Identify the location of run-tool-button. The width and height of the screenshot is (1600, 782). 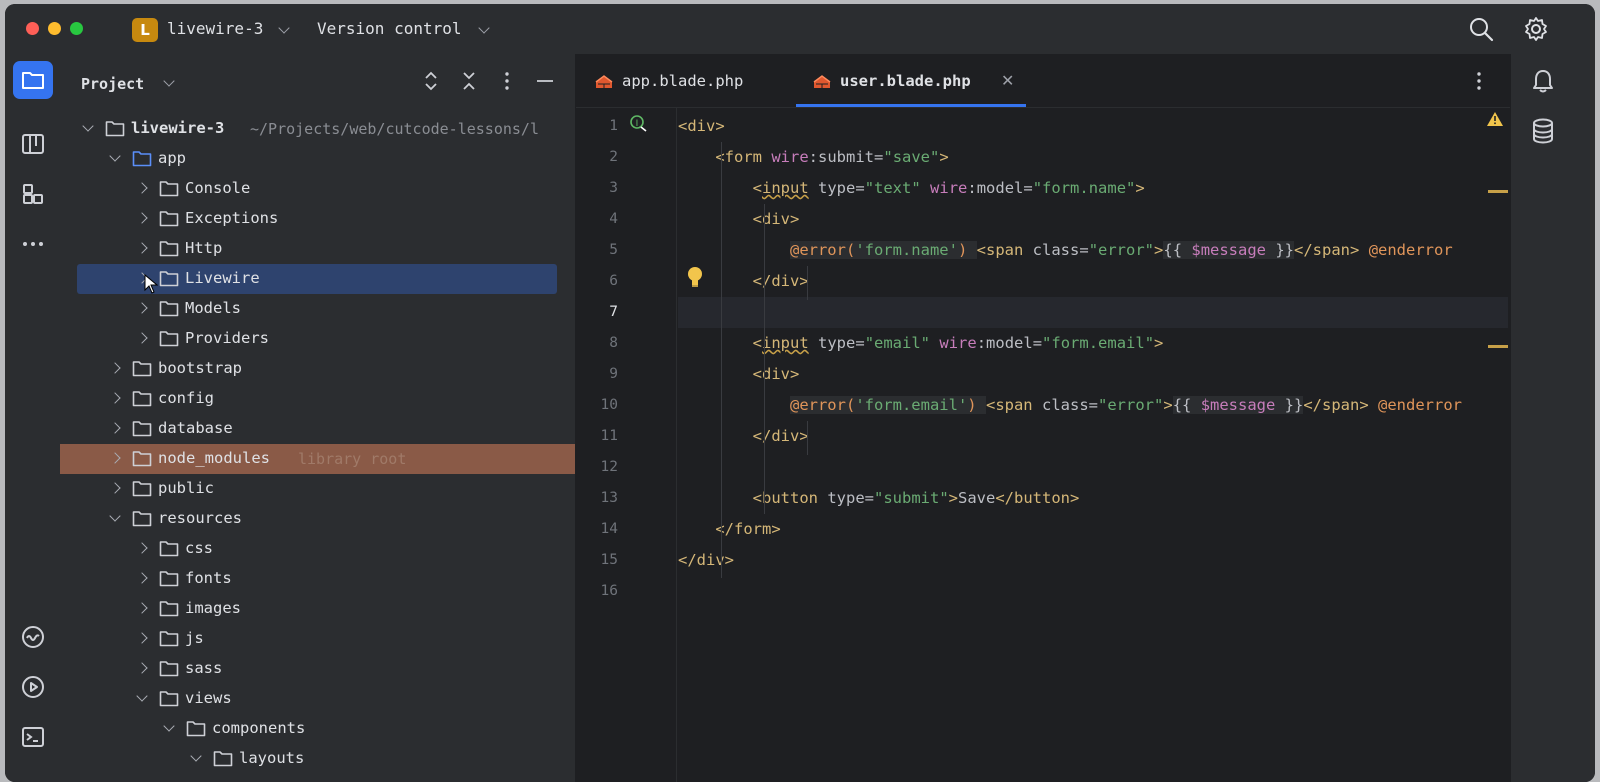
(33, 687).